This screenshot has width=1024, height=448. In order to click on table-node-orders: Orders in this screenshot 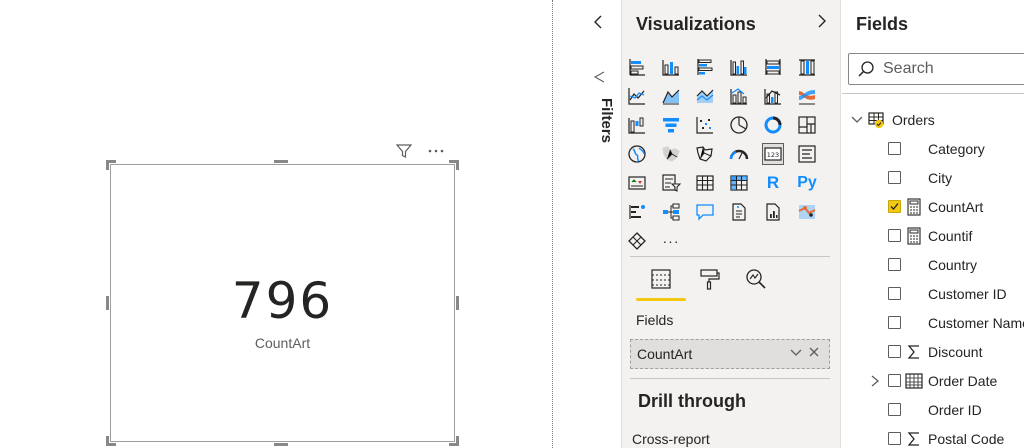, I will do `click(933, 120)`.